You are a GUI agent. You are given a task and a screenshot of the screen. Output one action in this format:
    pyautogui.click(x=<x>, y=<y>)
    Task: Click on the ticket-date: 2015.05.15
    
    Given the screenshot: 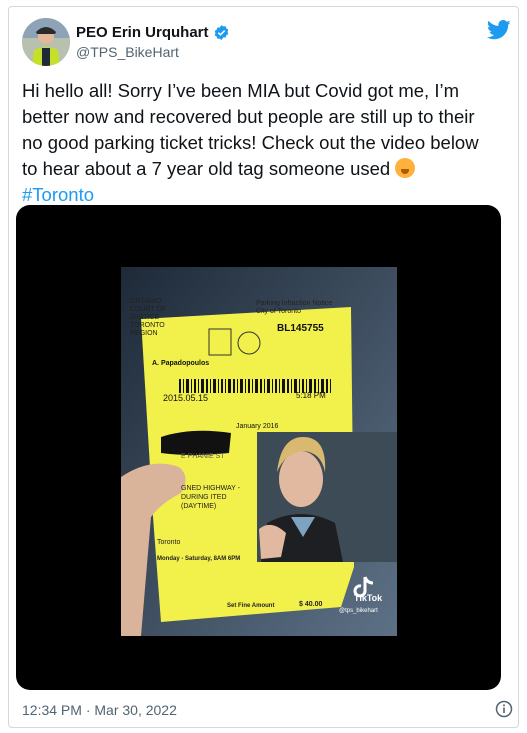 What is the action you would take?
    pyautogui.click(x=186, y=398)
    